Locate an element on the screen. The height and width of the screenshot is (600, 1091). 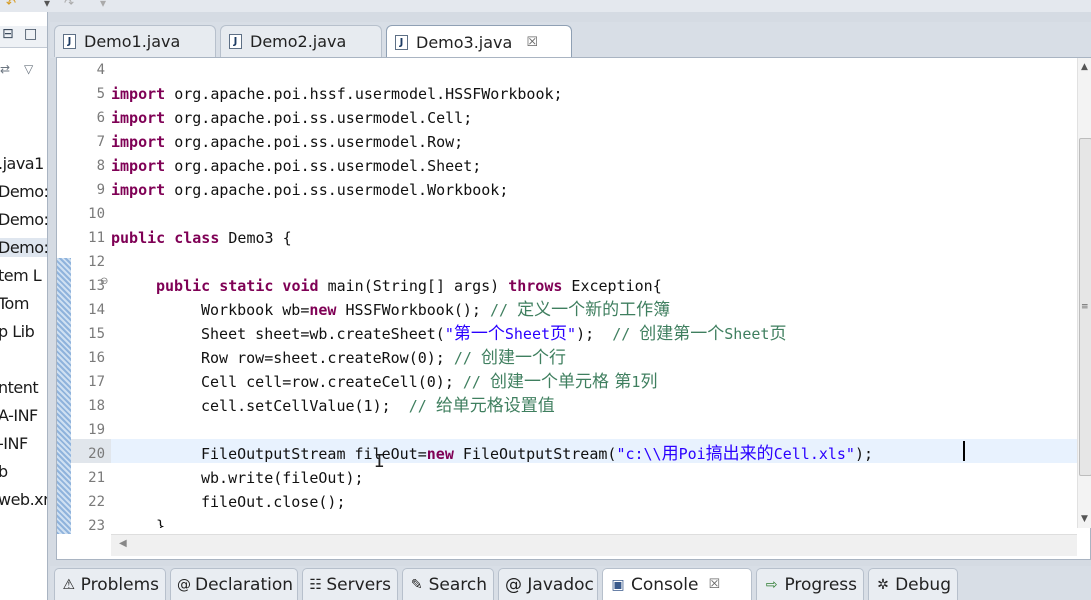
forward-dropdown-icon: ▾ is located at coordinates (103, 5).